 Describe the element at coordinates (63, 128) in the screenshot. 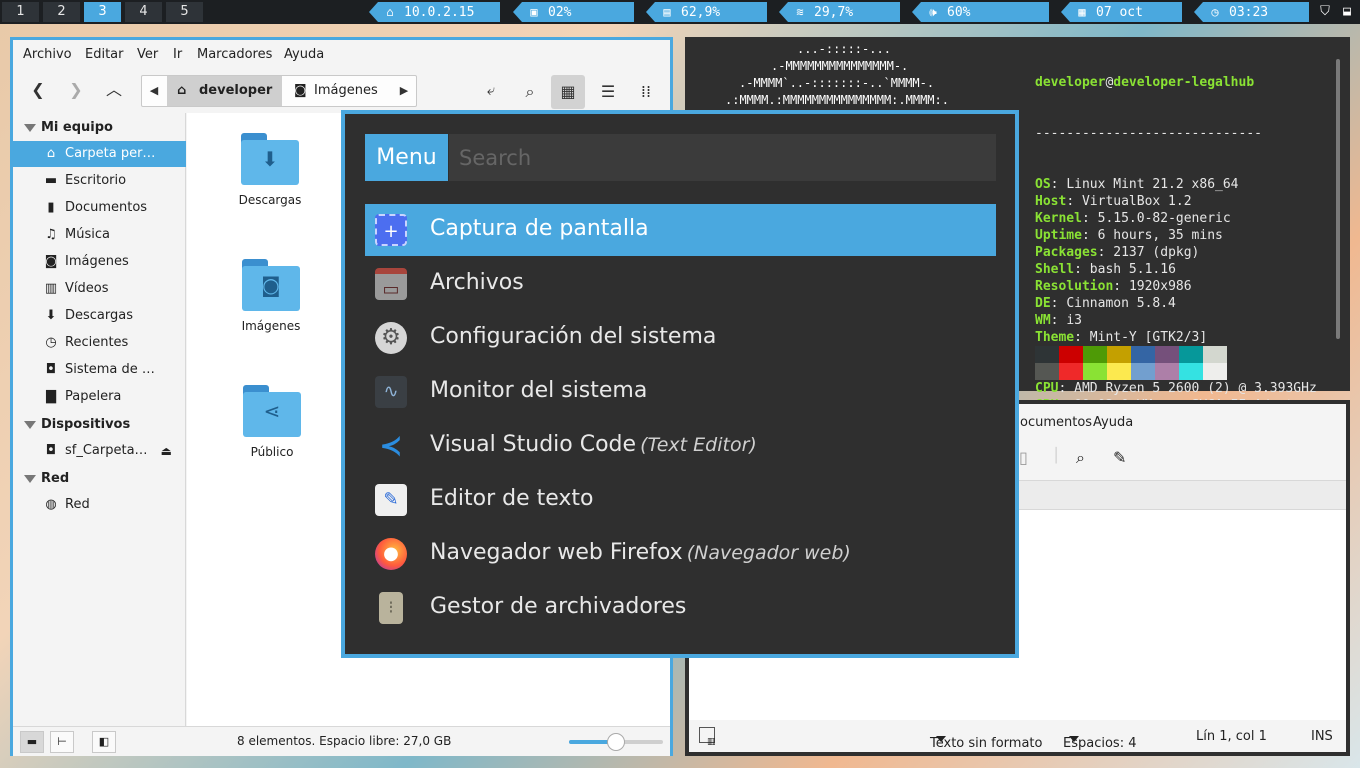

I see `sidebar-section-mi-equipo: Mi equipo` at that location.